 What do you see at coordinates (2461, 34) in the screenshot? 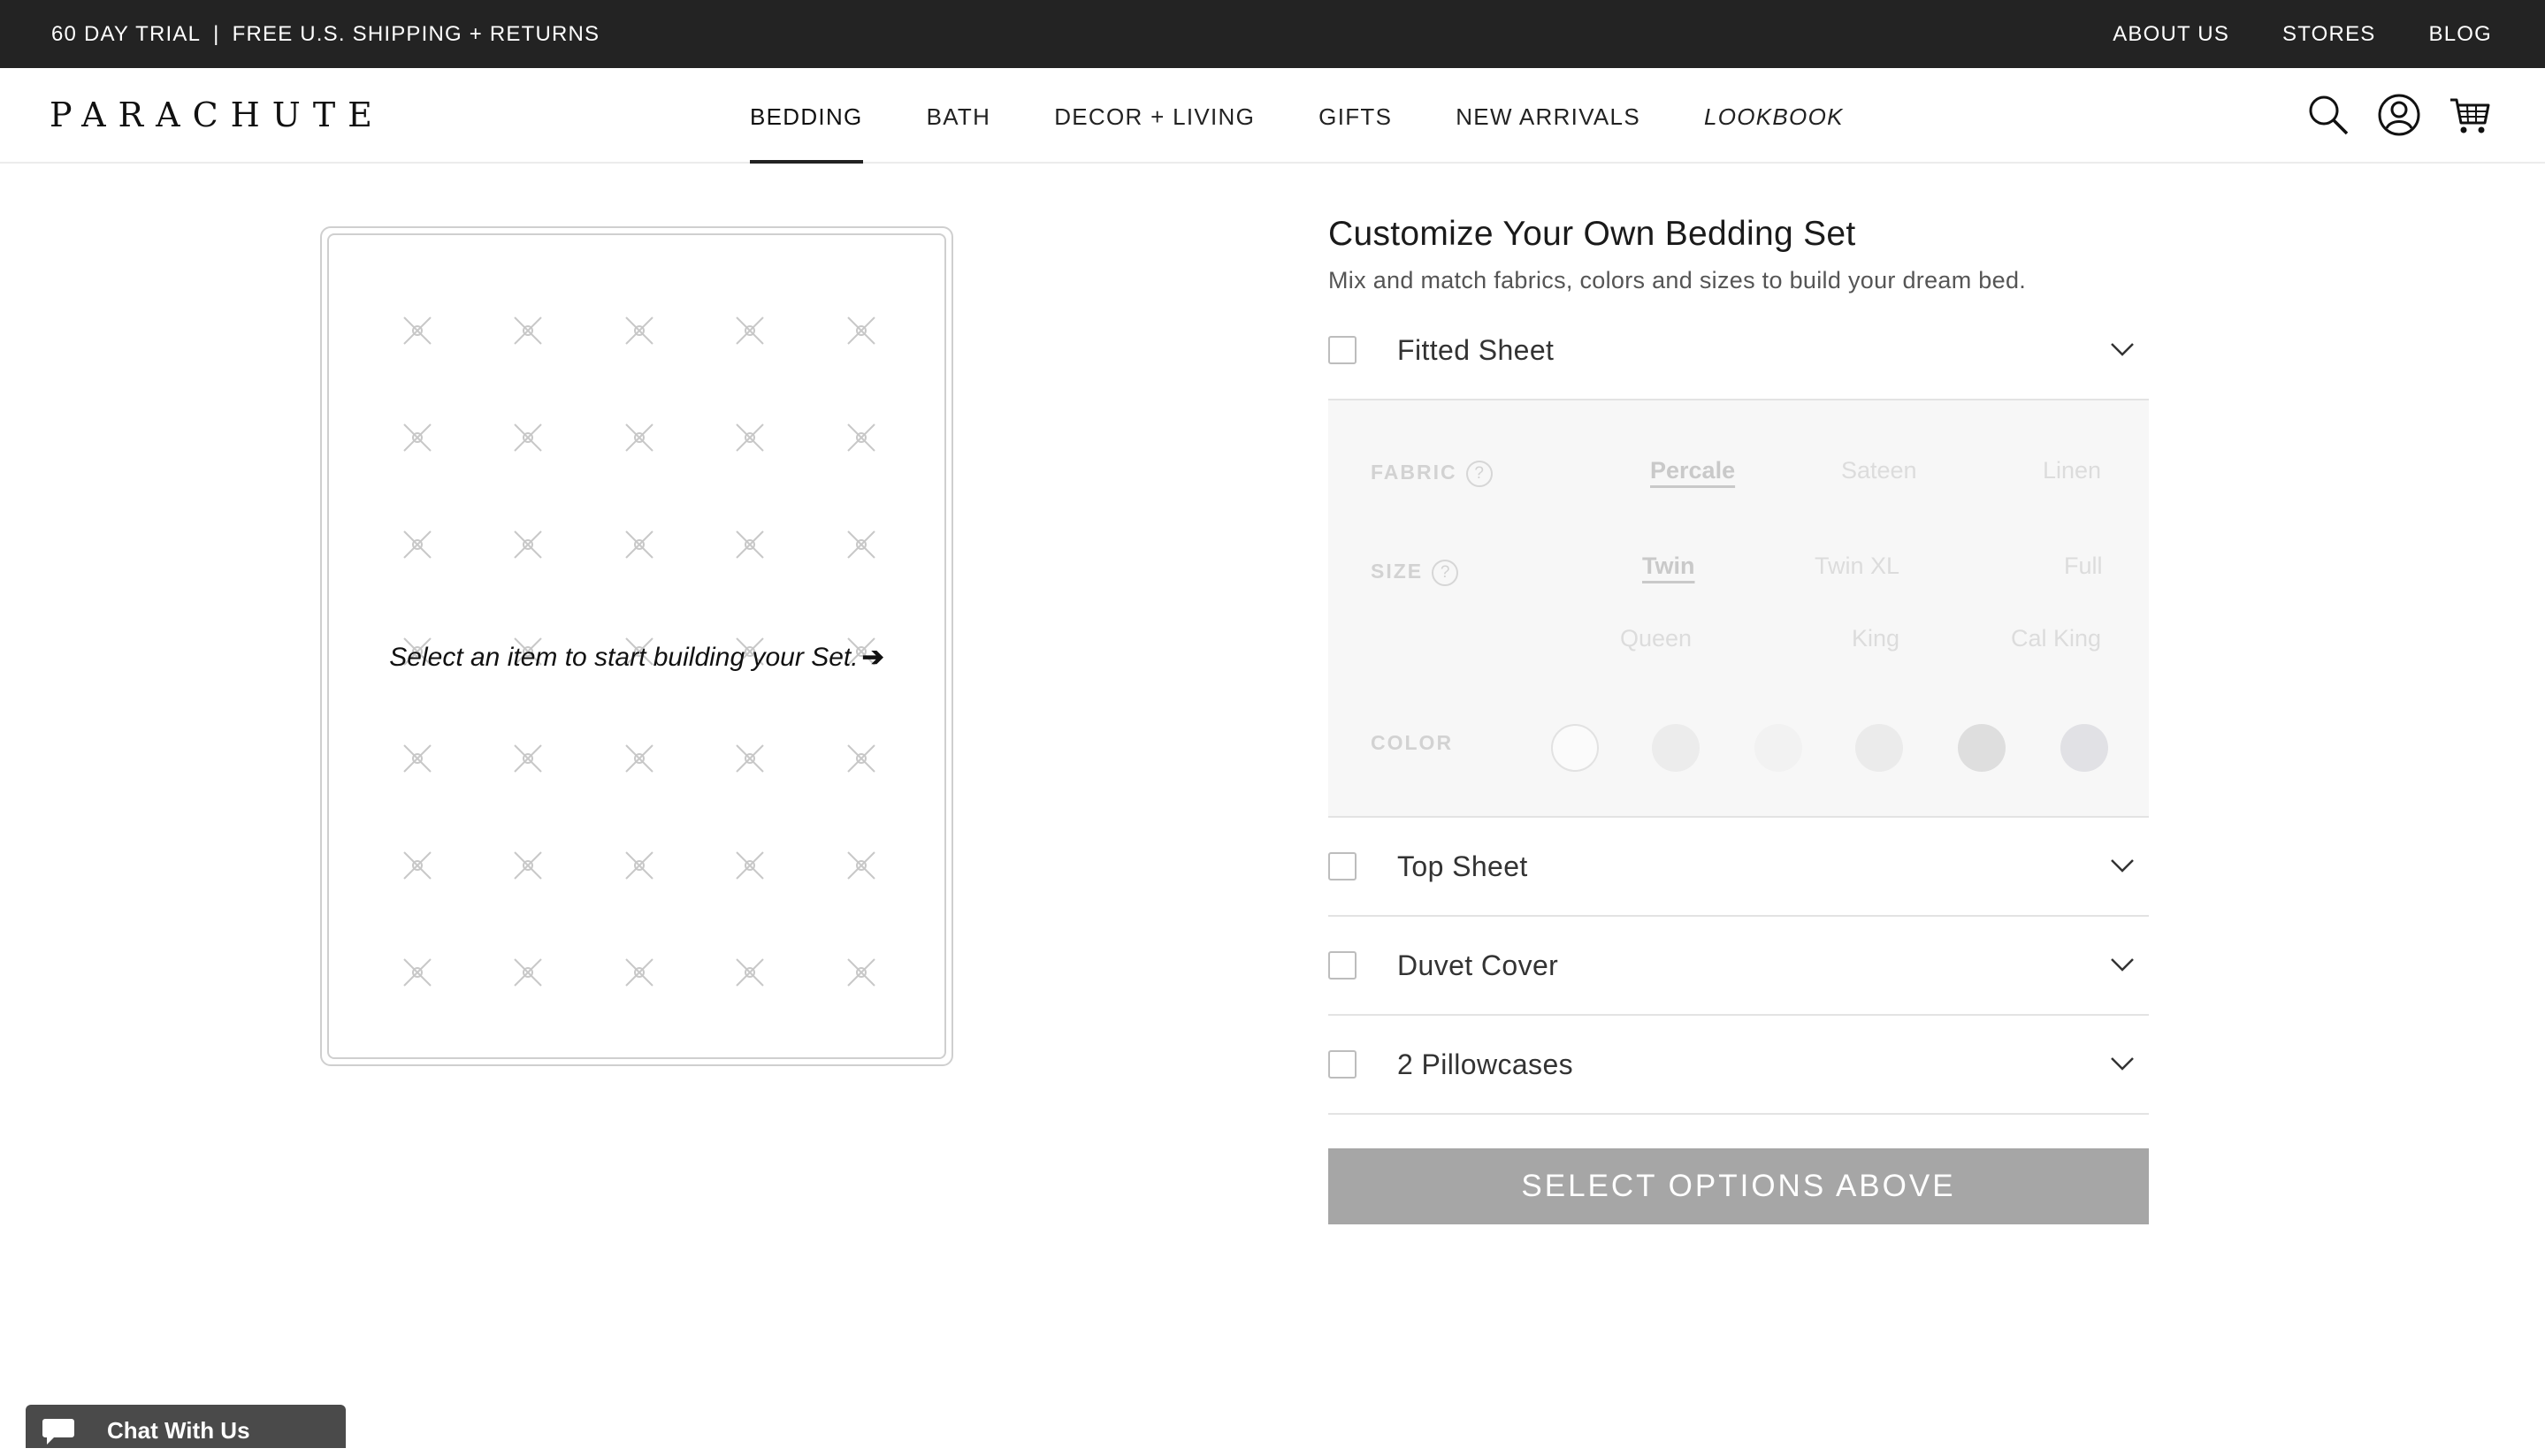
I see `blog-link: BLOG` at bounding box center [2461, 34].